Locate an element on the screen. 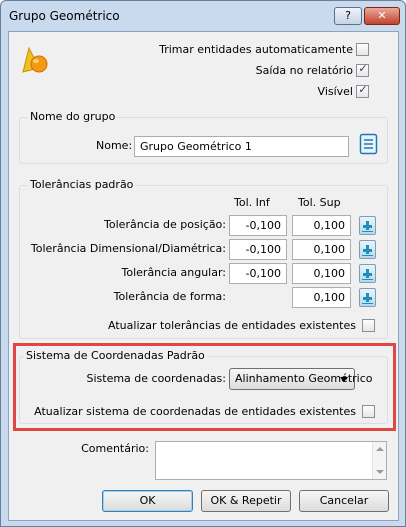 The image size is (406, 527). coord-system-label: Sistema de coordenadas: is located at coordinates (156, 378).